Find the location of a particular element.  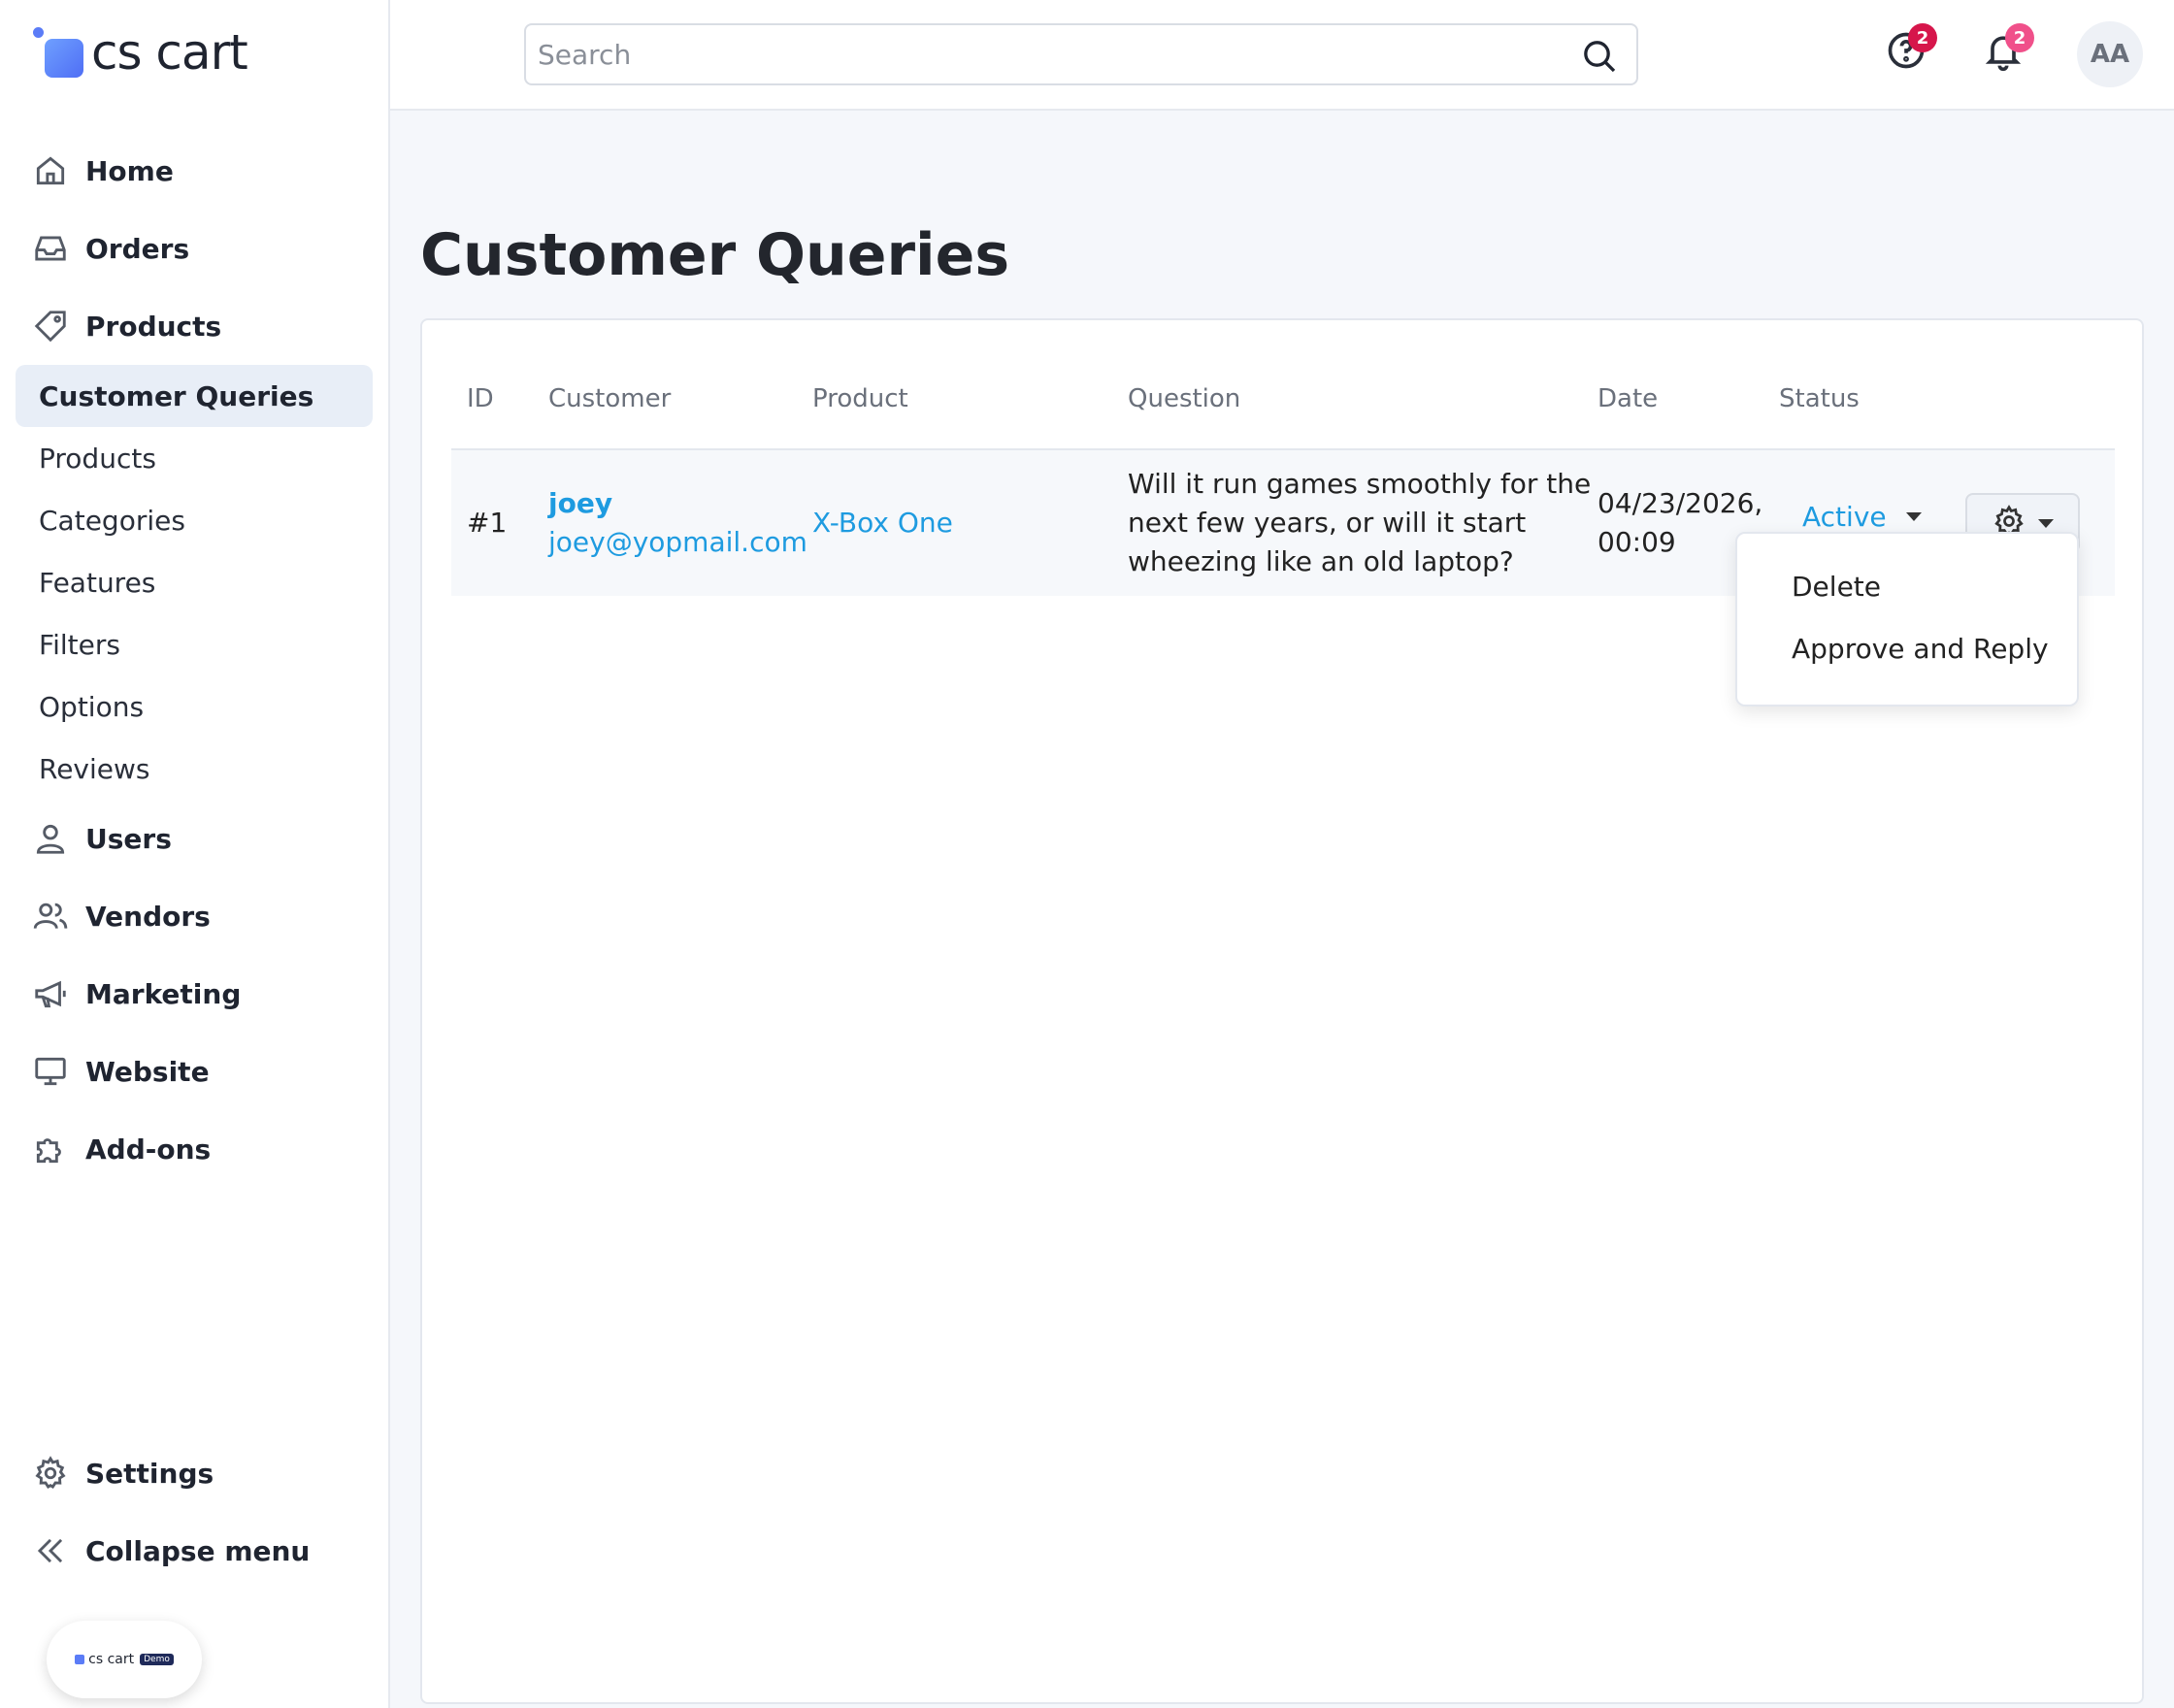

menu-item-delete: Delete is located at coordinates (1836, 587).